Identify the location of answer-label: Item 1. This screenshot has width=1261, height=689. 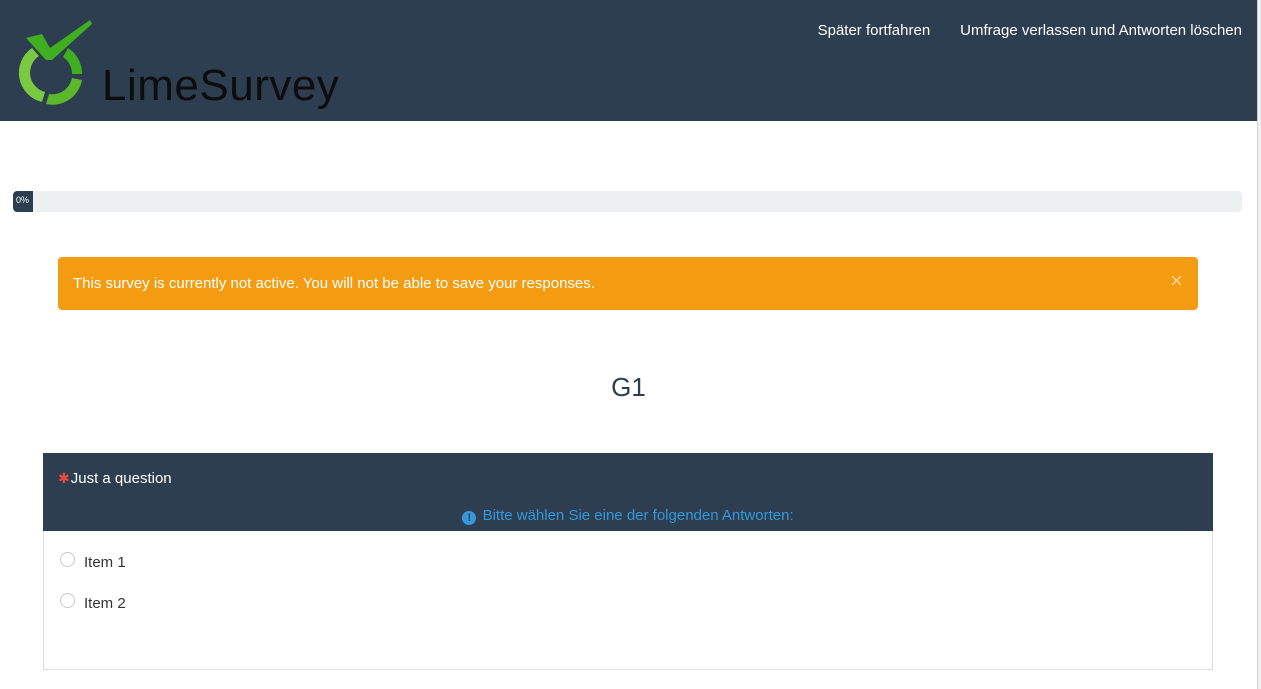
(105, 562).